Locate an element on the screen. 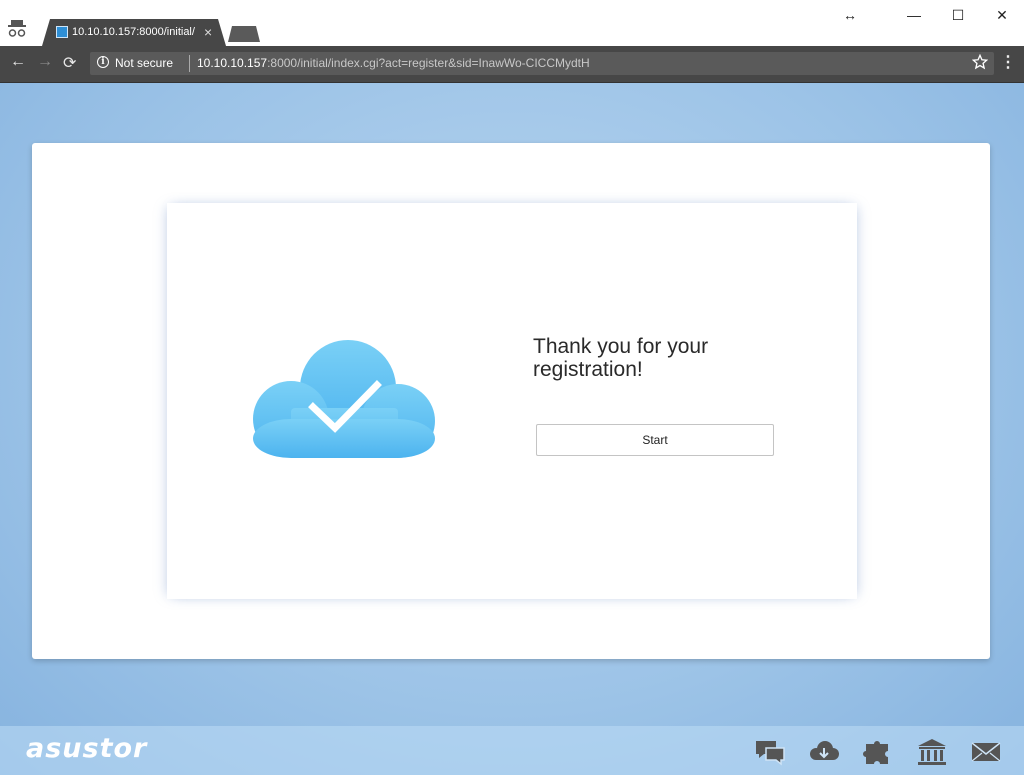 This screenshot has height=775, width=1024. window-titlebar: 10.10.10.157:8000/initial/ × ↔ — ☐ ✕ is located at coordinates (512, 23).